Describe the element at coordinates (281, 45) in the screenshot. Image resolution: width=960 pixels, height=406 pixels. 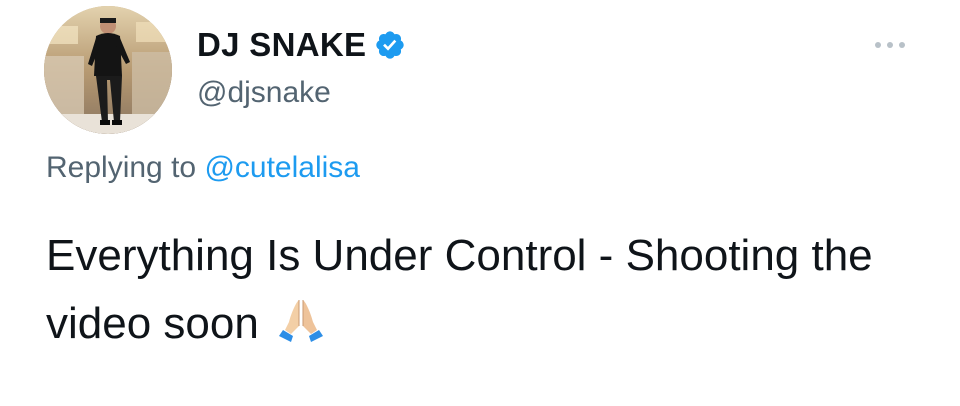
I see `display-name: DJ SNAKE` at that location.